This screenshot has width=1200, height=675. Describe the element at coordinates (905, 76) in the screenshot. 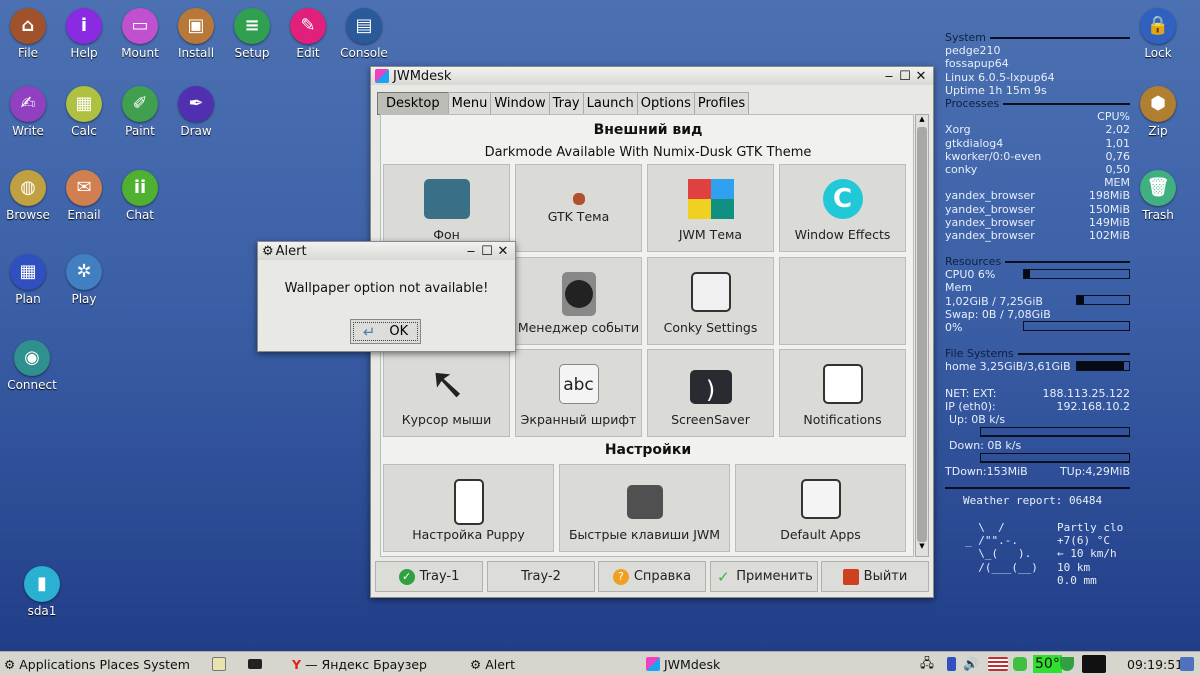

I see `maximize-button: ☐` at that location.